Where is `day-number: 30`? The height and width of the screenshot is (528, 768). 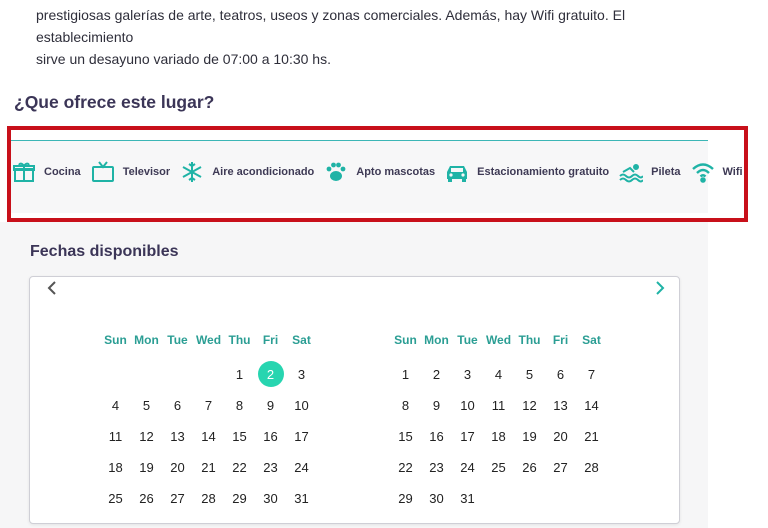
day-number: 30 is located at coordinates (436, 498).